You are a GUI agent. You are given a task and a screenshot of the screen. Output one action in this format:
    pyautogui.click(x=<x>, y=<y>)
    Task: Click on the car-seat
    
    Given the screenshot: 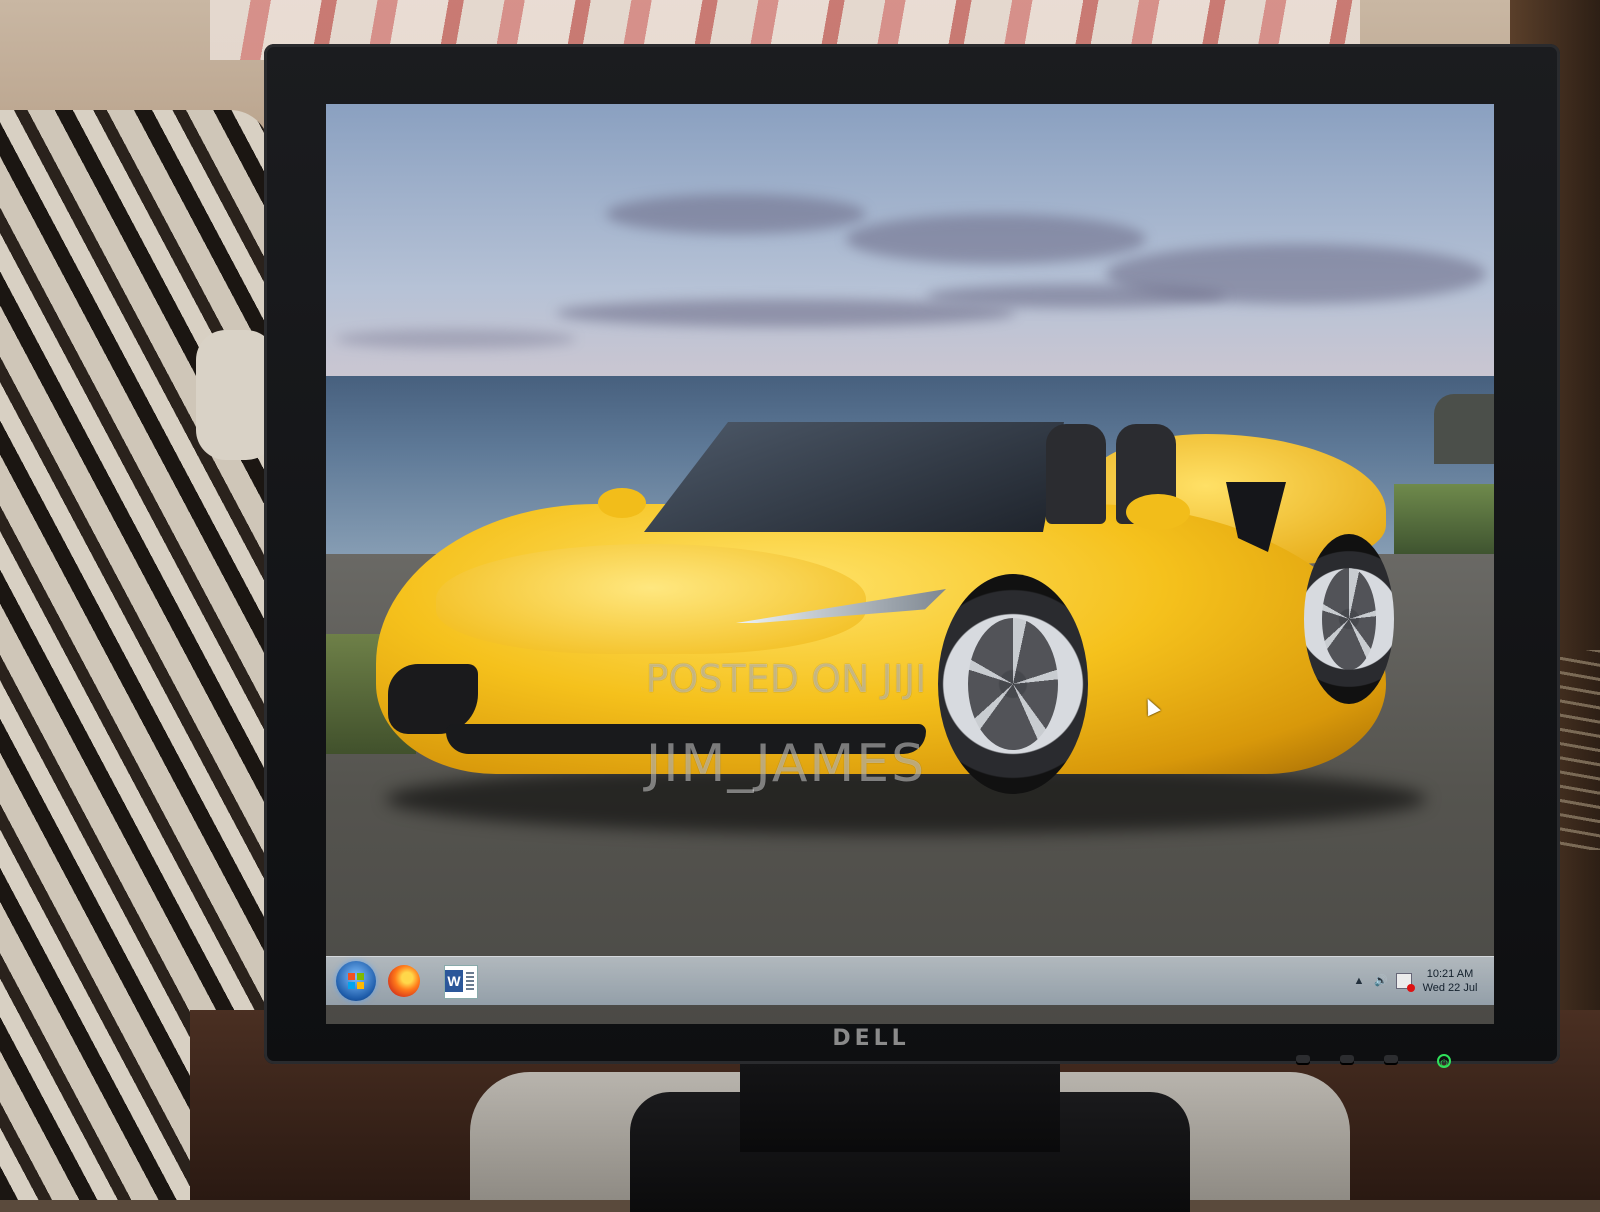 What is the action you would take?
    pyautogui.click(x=1076, y=474)
    